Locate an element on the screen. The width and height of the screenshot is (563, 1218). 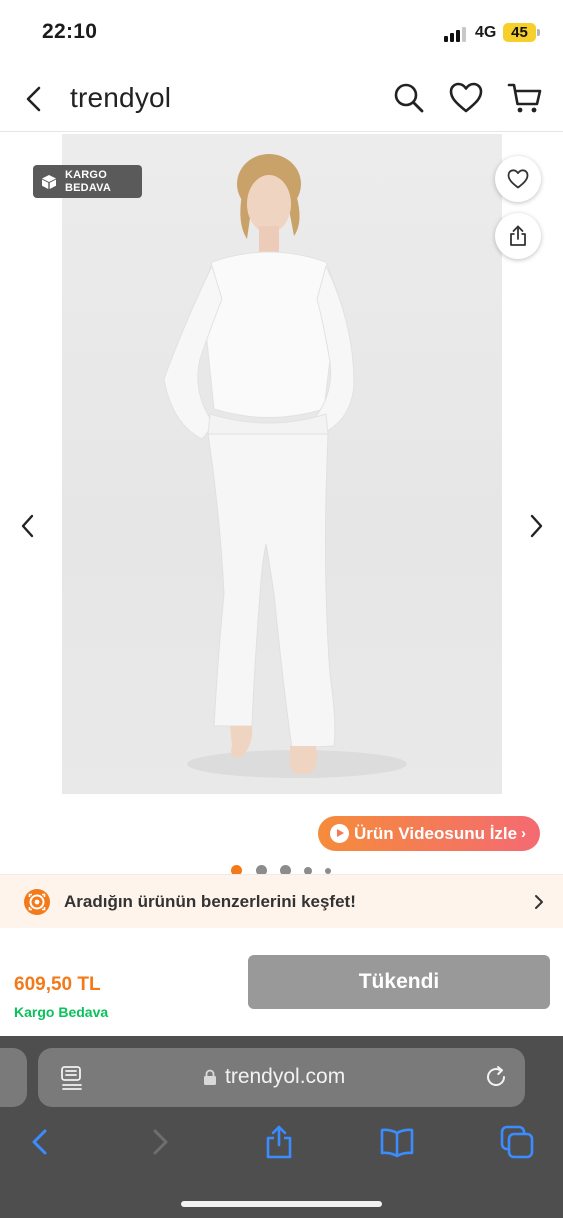
free-shipping-badge: KARGO BEDAVA is located at coordinates (87, 181).